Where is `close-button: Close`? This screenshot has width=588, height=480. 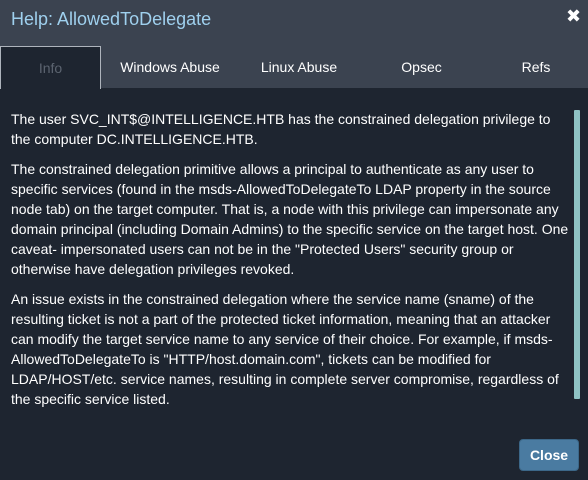
close-button: Close is located at coordinates (549, 455).